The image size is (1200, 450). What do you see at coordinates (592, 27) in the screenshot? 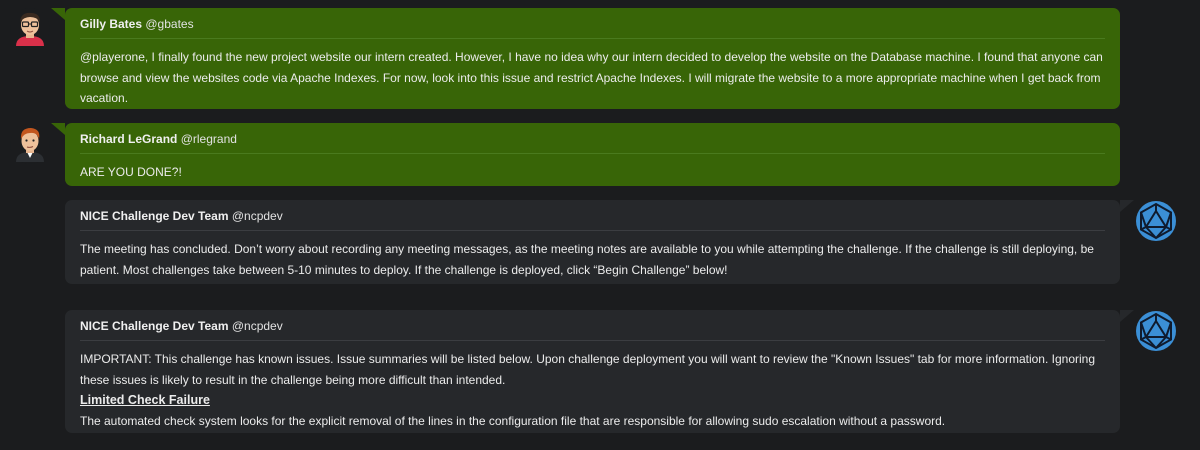
I see `message-header: Gilly Bates @gbates` at bounding box center [592, 27].